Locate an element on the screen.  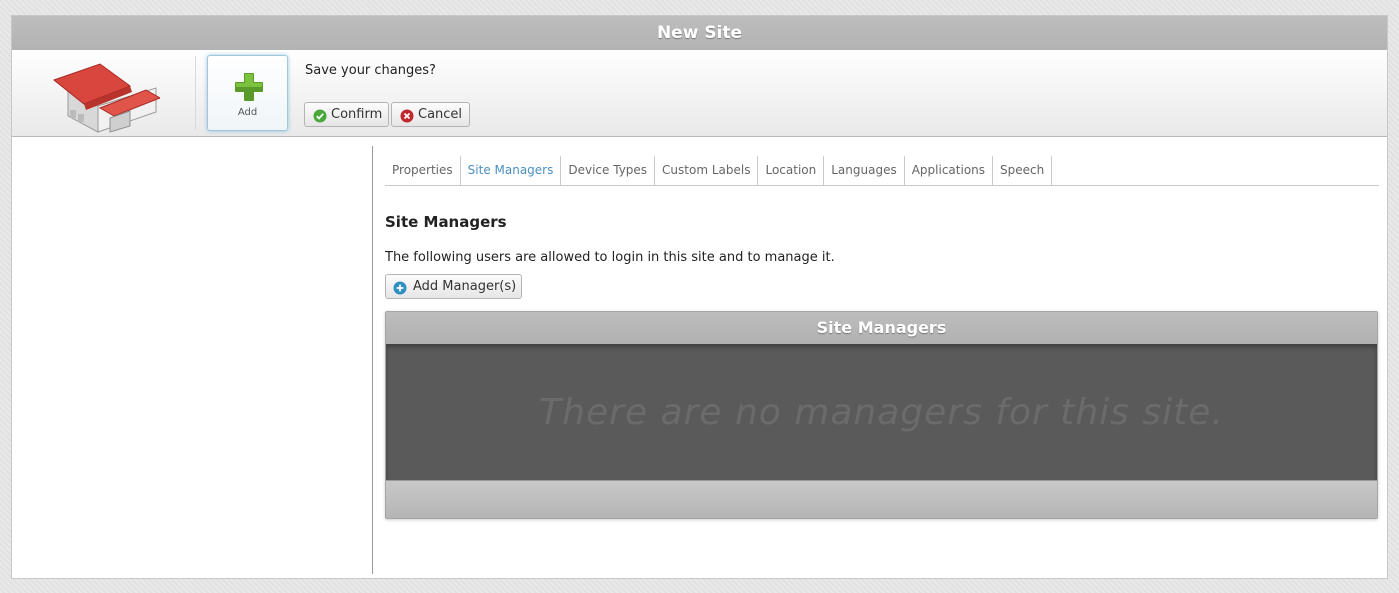
add-managers-label: Add Manager(s) is located at coordinates (465, 286).